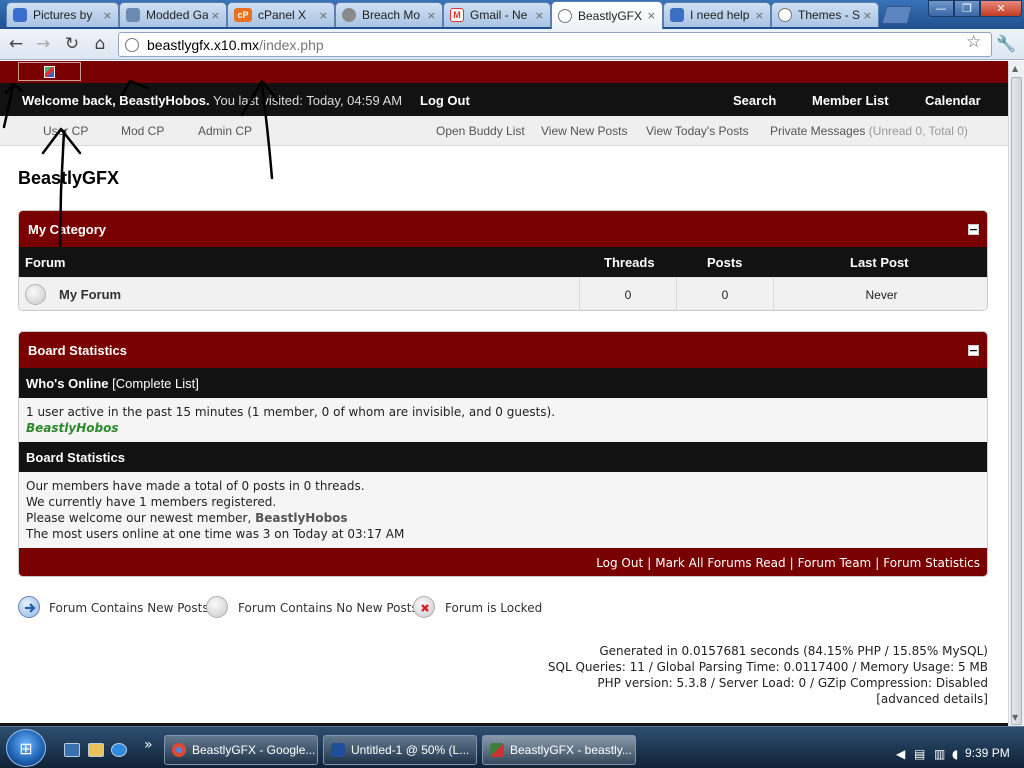 The image size is (1024, 768). I want to click on forum-statistics-link: Forum Statistics, so click(931, 563).